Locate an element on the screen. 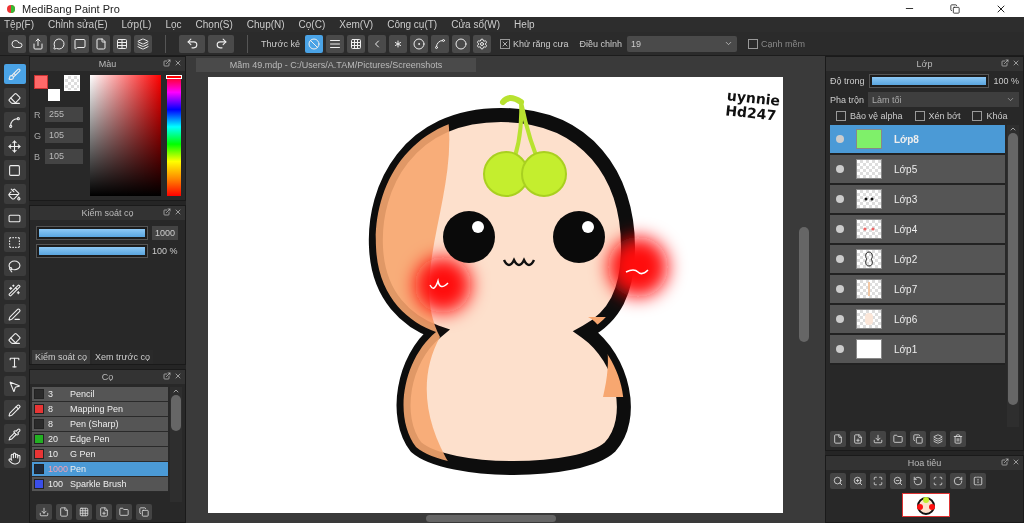 The width and height of the screenshot is (1024, 523). menu-item: Cửa sổ(W) is located at coordinates (476, 24).